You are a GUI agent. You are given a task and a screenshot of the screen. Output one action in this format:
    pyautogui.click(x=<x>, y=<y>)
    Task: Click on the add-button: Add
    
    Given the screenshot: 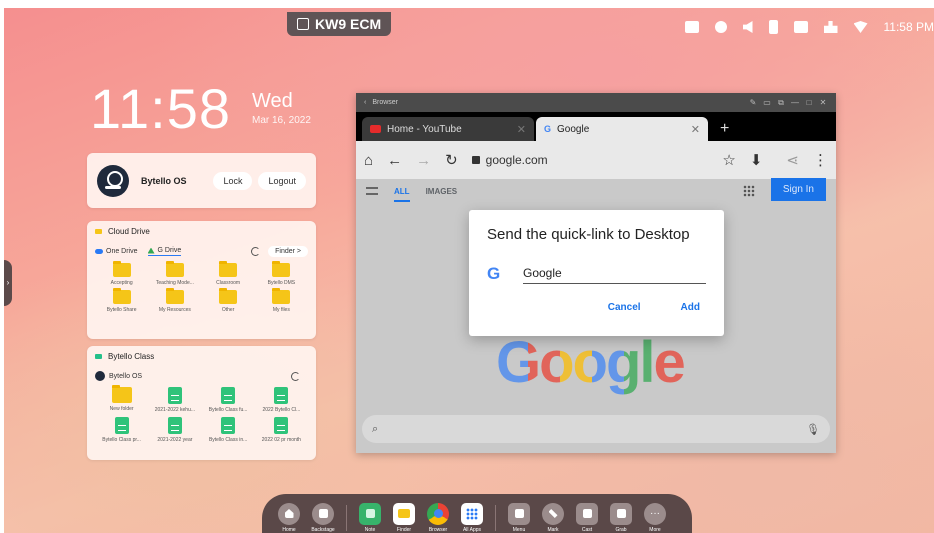 What is the action you would take?
    pyautogui.click(x=690, y=307)
    